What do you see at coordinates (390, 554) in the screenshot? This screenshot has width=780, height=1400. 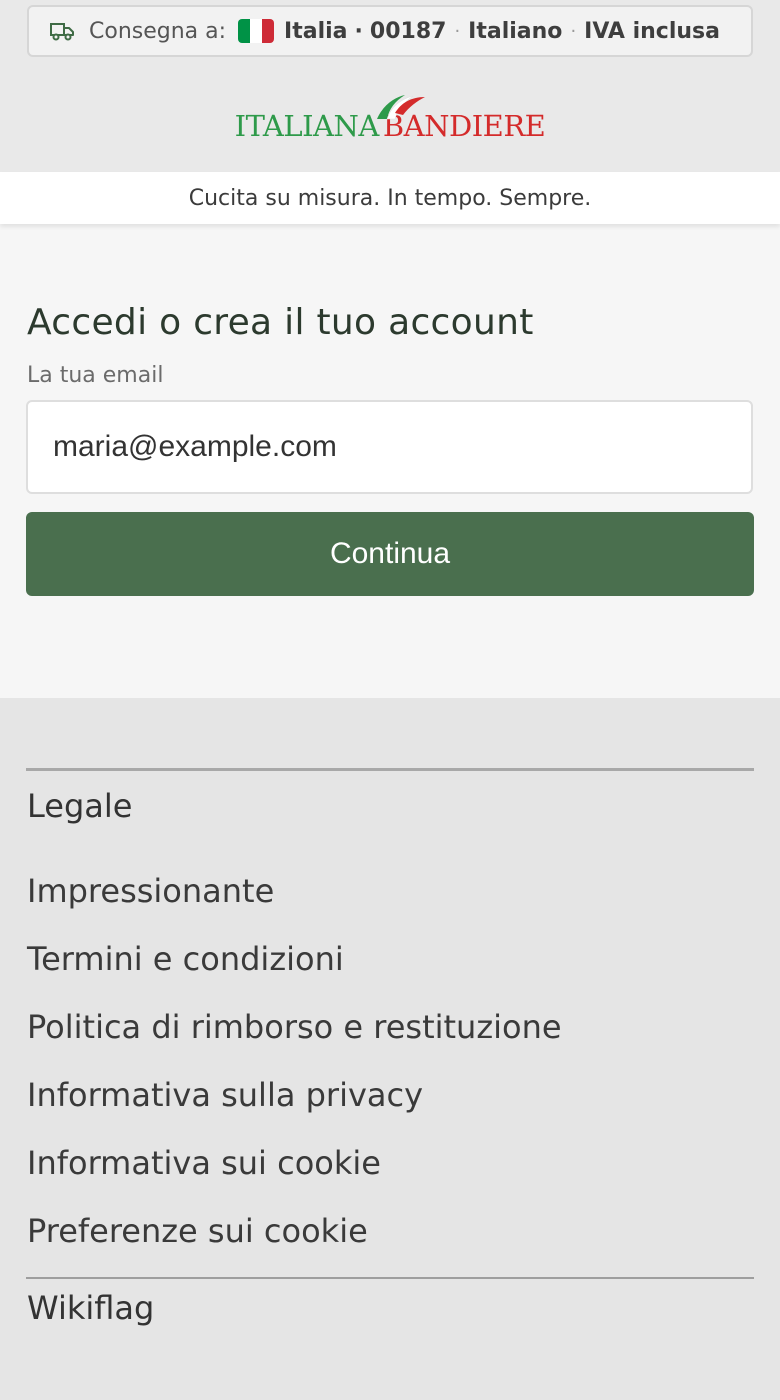 I see `continue-button: Continua` at bounding box center [390, 554].